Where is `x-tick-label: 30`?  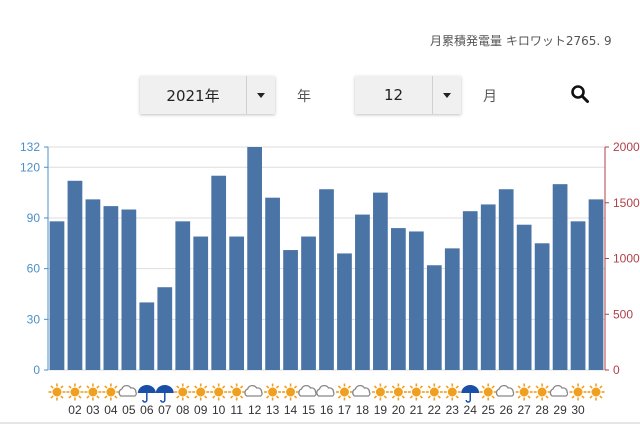 x-tick-label: 30 is located at coordinates (578, 410).